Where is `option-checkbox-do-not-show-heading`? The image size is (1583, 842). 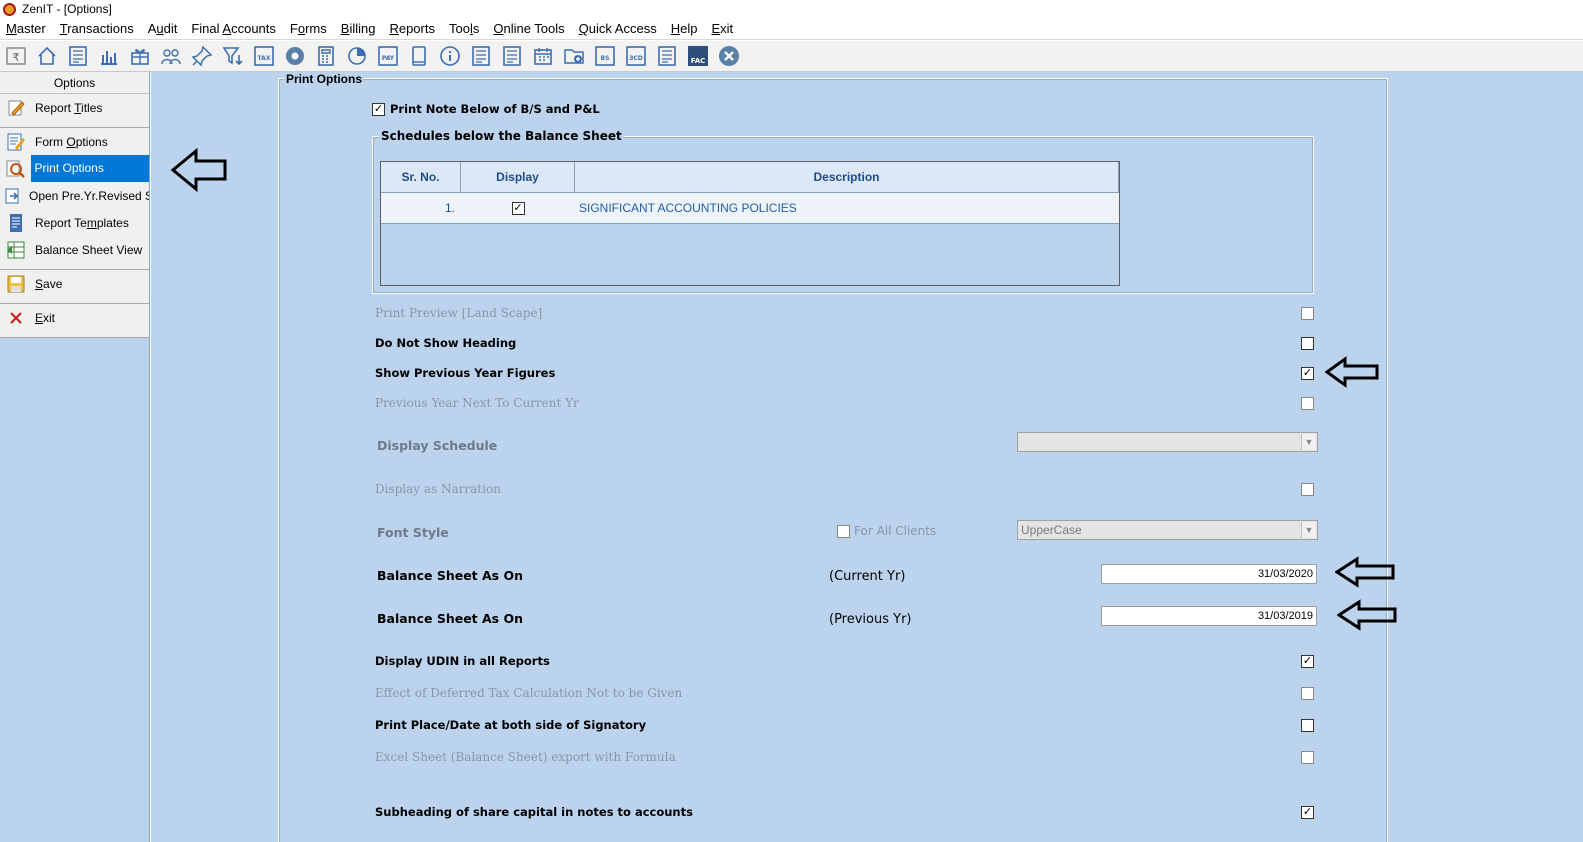
option-checkbox-do-not-show-heading is located at coordinates (1307, 343).